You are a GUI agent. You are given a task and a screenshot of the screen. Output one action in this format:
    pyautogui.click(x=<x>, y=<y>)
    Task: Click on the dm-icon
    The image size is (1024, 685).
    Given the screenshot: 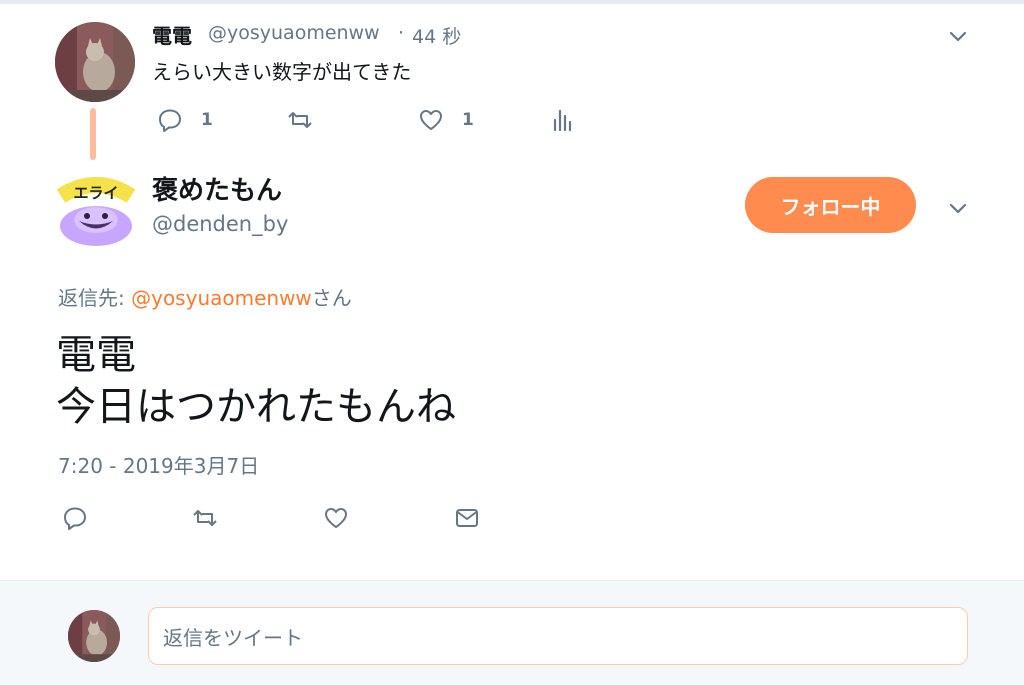 What is the action you would take?
    pyautogui.click(x=467, y=518)
    